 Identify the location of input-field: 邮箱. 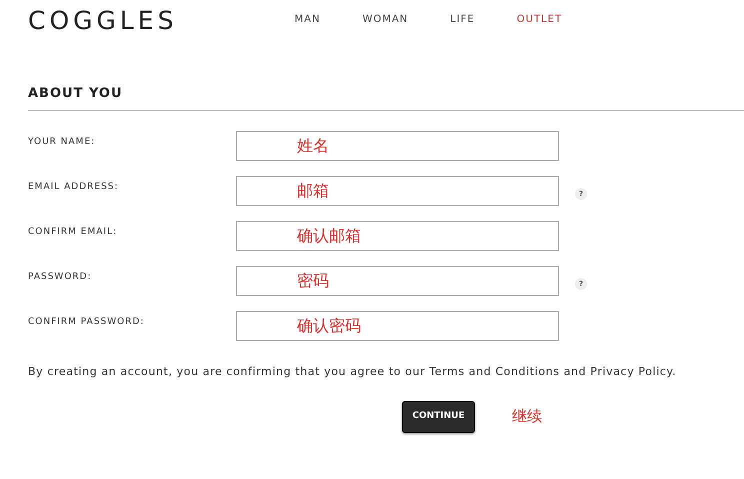
(397, 191).